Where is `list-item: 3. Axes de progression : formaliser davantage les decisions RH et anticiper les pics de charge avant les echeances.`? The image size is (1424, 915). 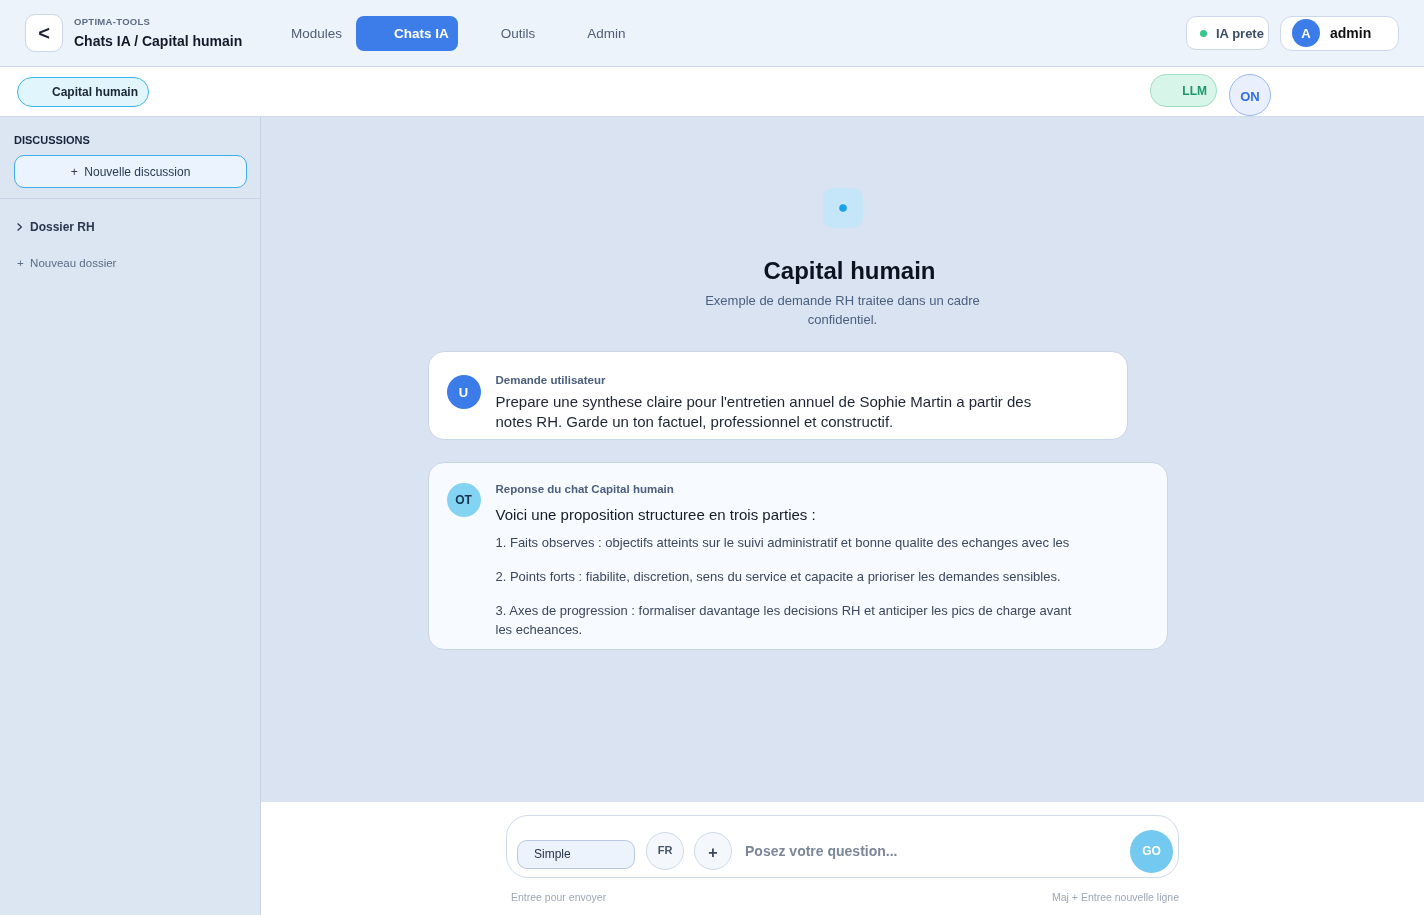
list-item: 3. Axes de progression : formaliser davantage les decisions RH et anticiper les pics de charge avant les echeances. is located at coordinates (784, 620).